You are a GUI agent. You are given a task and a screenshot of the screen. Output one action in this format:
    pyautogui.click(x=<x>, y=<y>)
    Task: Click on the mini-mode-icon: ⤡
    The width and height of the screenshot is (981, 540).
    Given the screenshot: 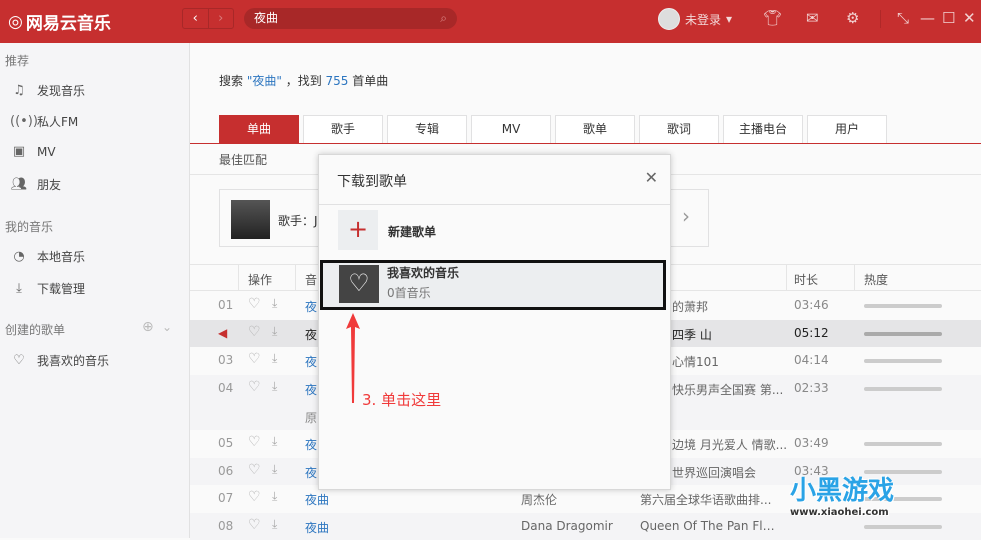 What is the action you would take?
    pyautogui.click(x=903, y=18)
    